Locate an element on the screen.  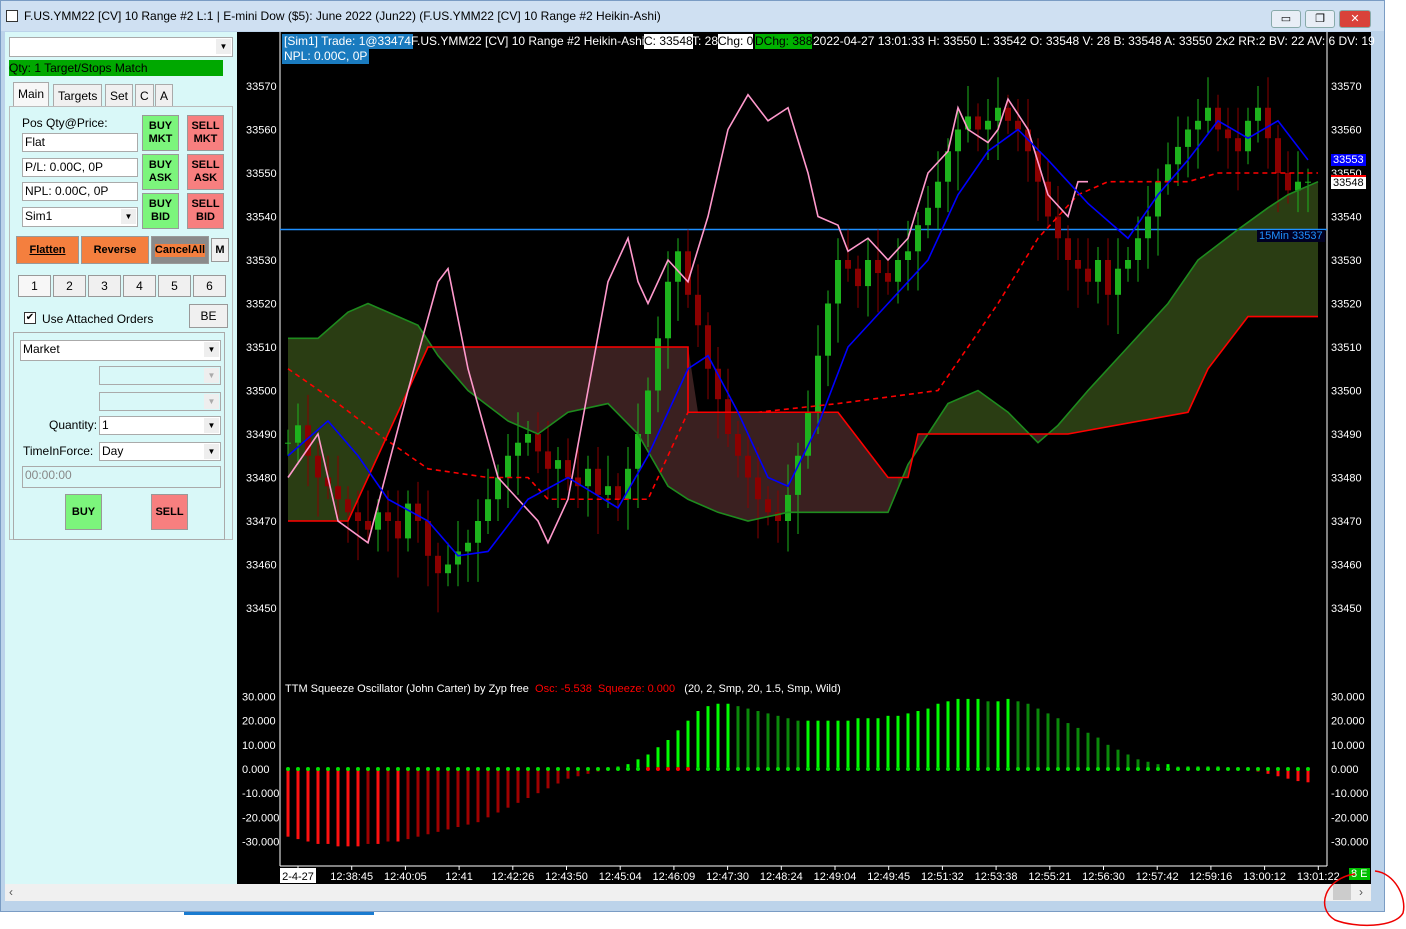
qty-button-3: 3 is located at coordinates (104, 286).